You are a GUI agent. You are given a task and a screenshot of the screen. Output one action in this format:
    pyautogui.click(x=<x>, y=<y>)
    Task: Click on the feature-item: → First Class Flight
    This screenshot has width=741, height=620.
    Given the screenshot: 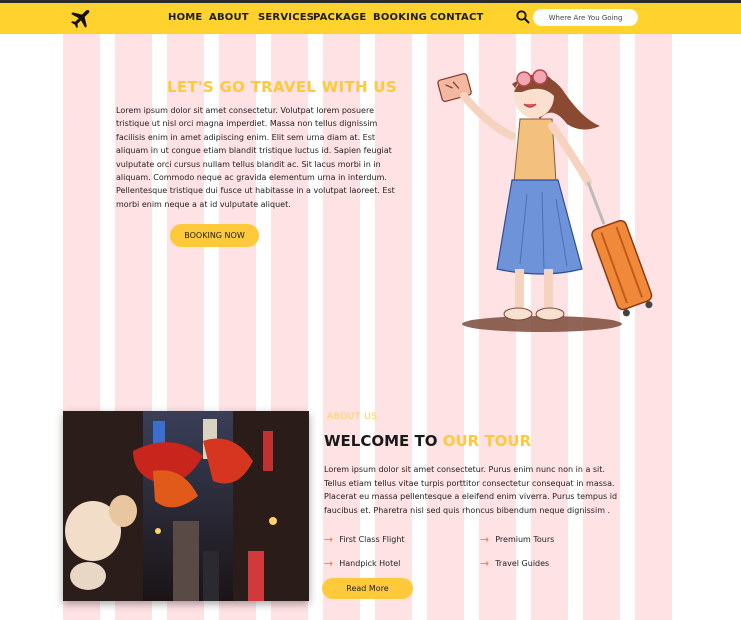 What is the action you would take?
    pyautogui.click(x=364, y=539)
    